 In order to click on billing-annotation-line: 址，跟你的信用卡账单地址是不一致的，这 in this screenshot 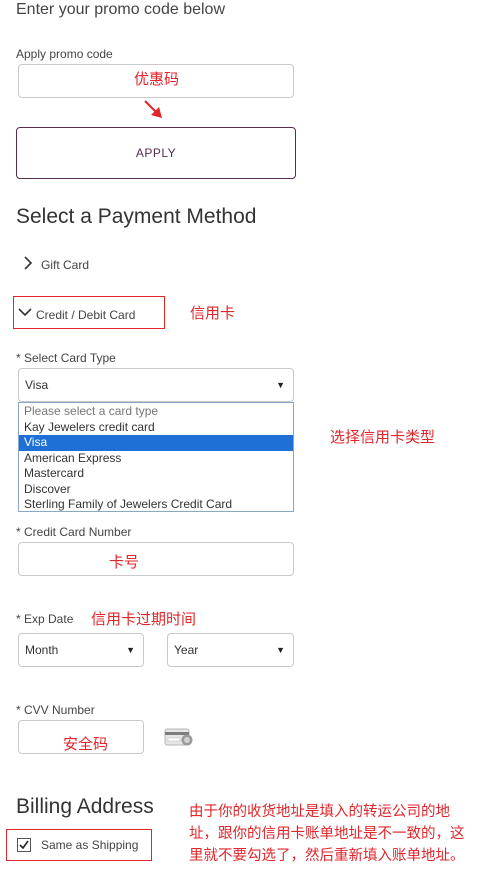, I will do `click(327, 834)`.